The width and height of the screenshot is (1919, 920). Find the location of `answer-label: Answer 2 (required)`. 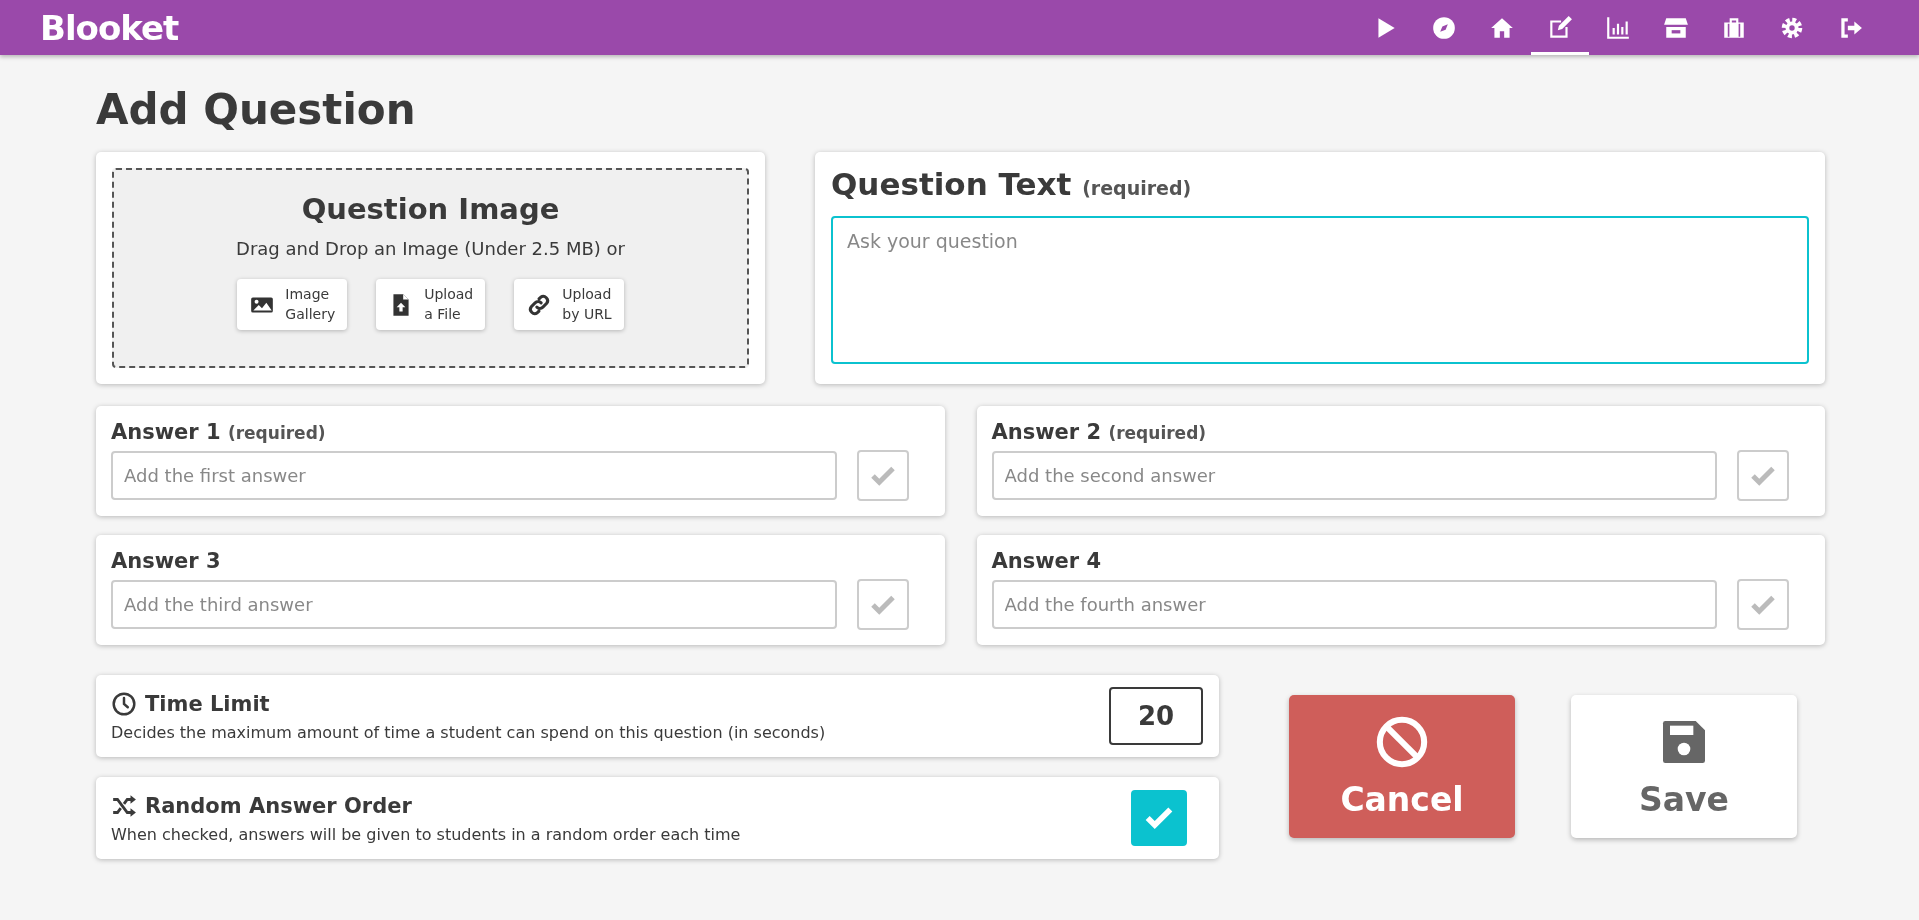

answer-label: Answer 2 (required) is located at coordinates (1099, 432).